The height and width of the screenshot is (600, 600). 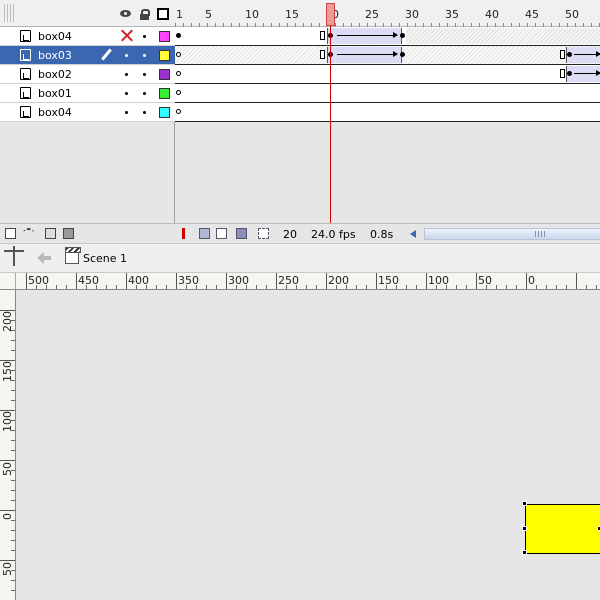 I want to click on layer-row-box01: box01, so click(x=87, y=93).